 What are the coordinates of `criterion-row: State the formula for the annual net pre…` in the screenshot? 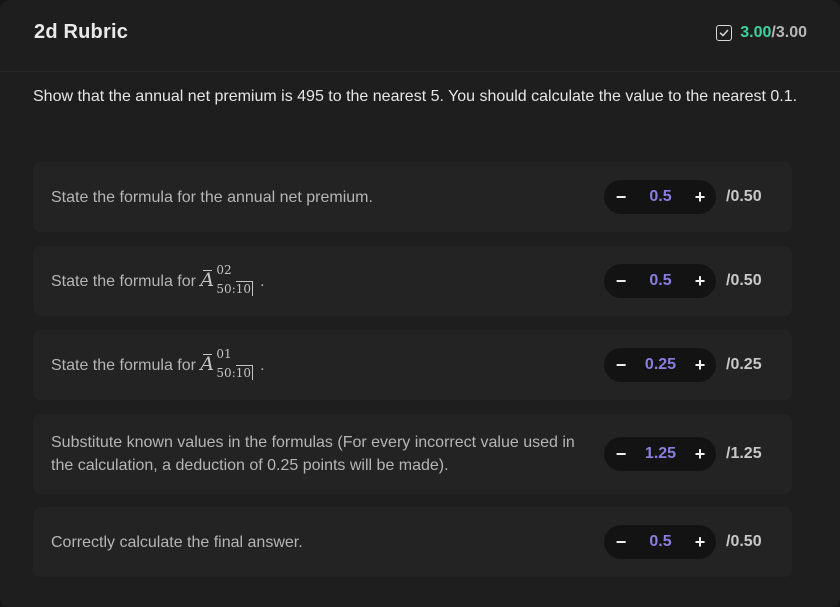 It's located at (412, 197).